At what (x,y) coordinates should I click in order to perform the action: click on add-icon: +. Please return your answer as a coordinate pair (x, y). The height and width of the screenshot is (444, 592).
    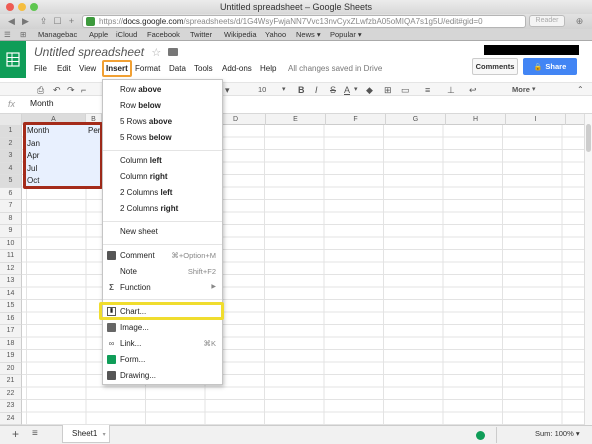
    Looking at the image, I should click on (71, 21).